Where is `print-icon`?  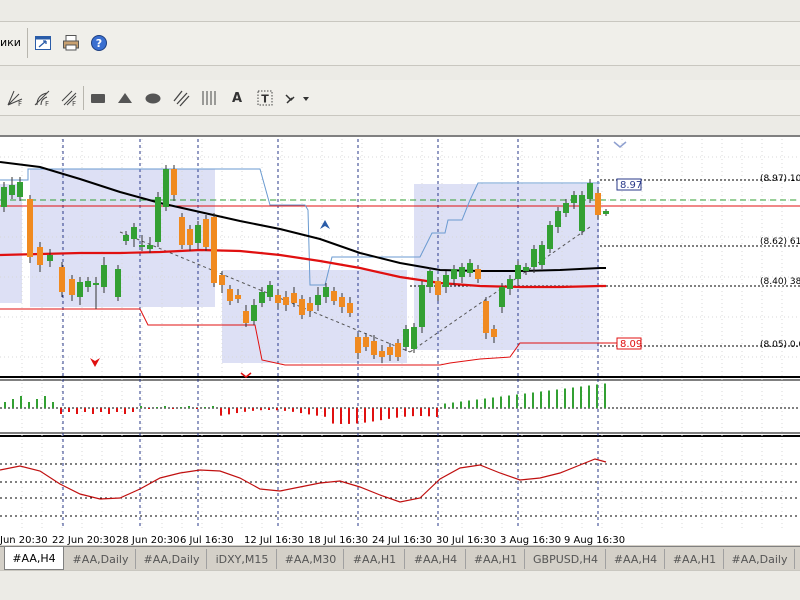
print-icon is located at coordinates (71, 43).